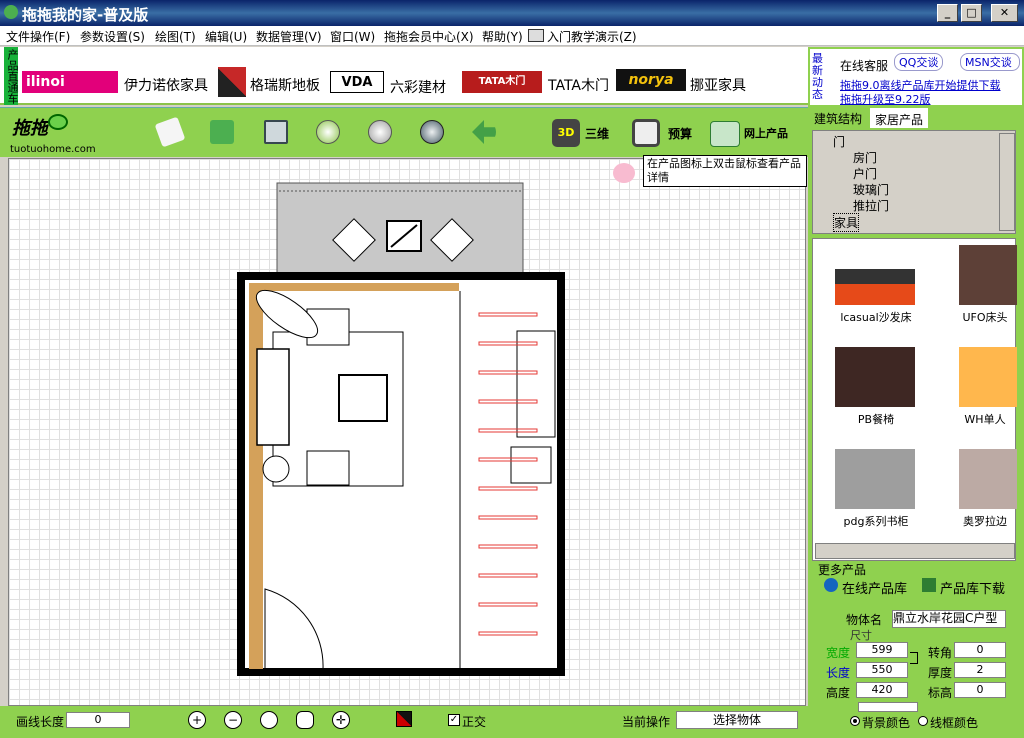  Describe the element at coordinates (885, 99) in the screenshot. I see `news-link-2: 拖拖升级至9.22版` at that location.